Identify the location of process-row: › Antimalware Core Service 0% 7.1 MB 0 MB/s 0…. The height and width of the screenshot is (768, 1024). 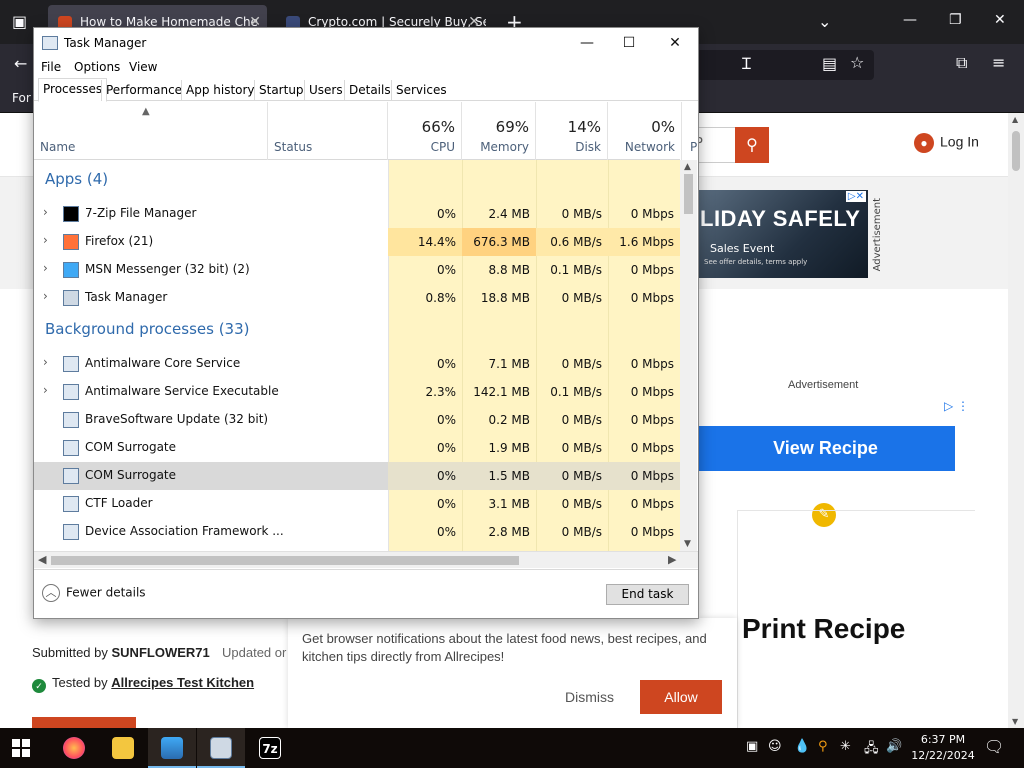
(357, 364).